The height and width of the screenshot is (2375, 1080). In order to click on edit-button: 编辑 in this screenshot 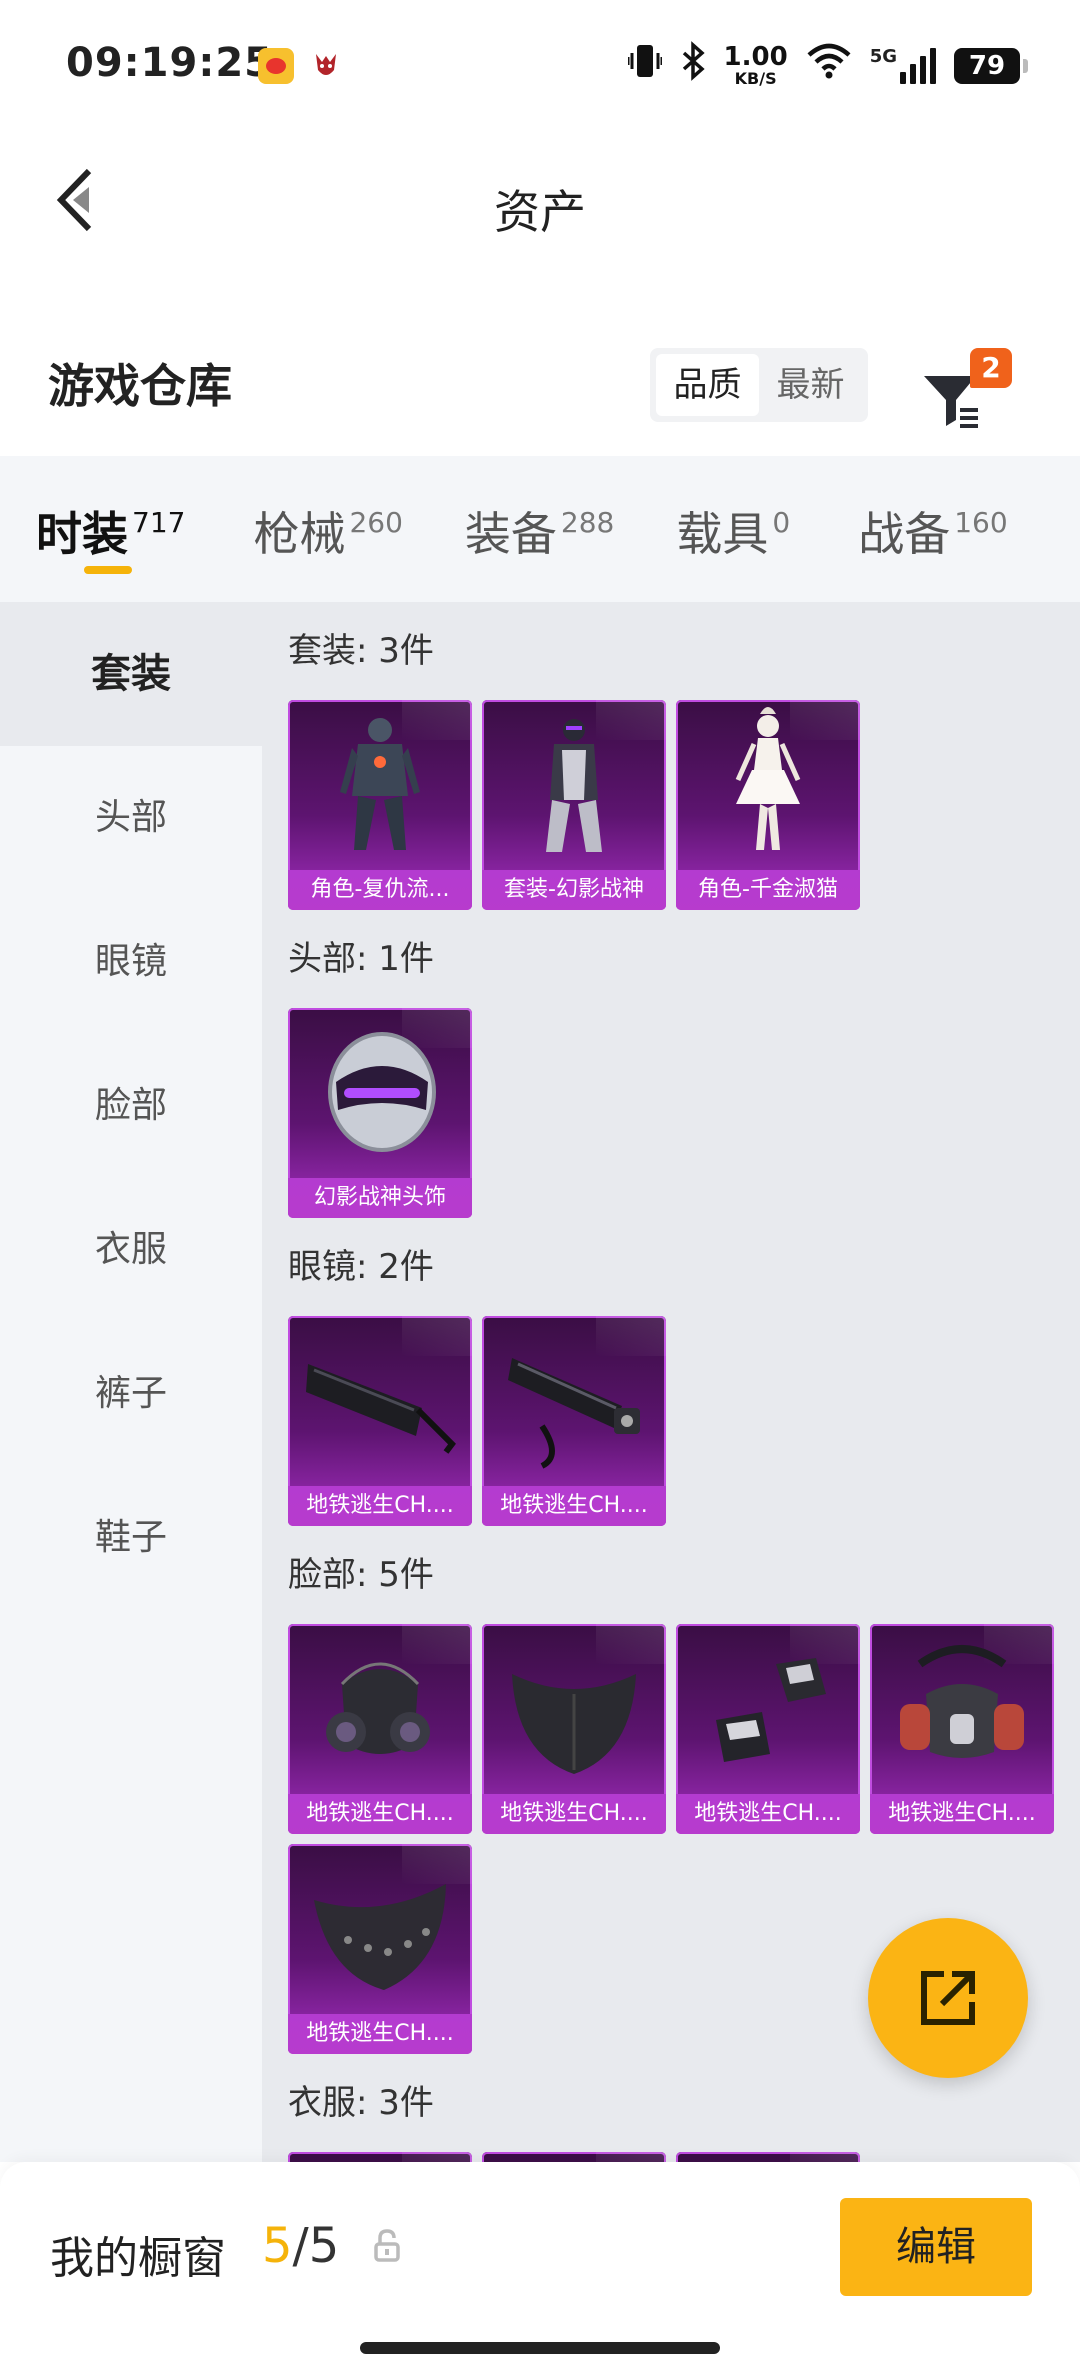, I will do `click(936, 2247)`.